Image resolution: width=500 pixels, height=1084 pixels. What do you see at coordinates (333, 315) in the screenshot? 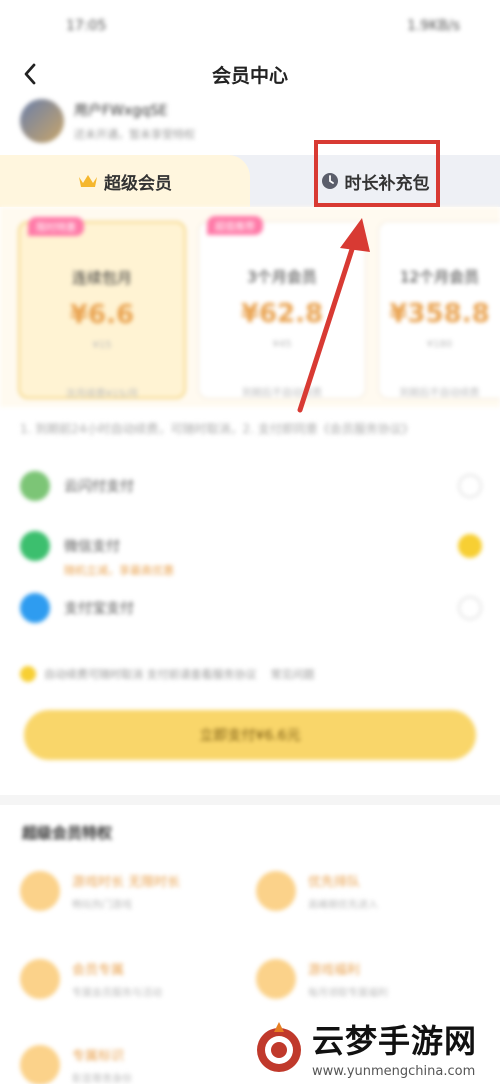
I see `annotation-arrow-icon` at bounding box center [333, 315].